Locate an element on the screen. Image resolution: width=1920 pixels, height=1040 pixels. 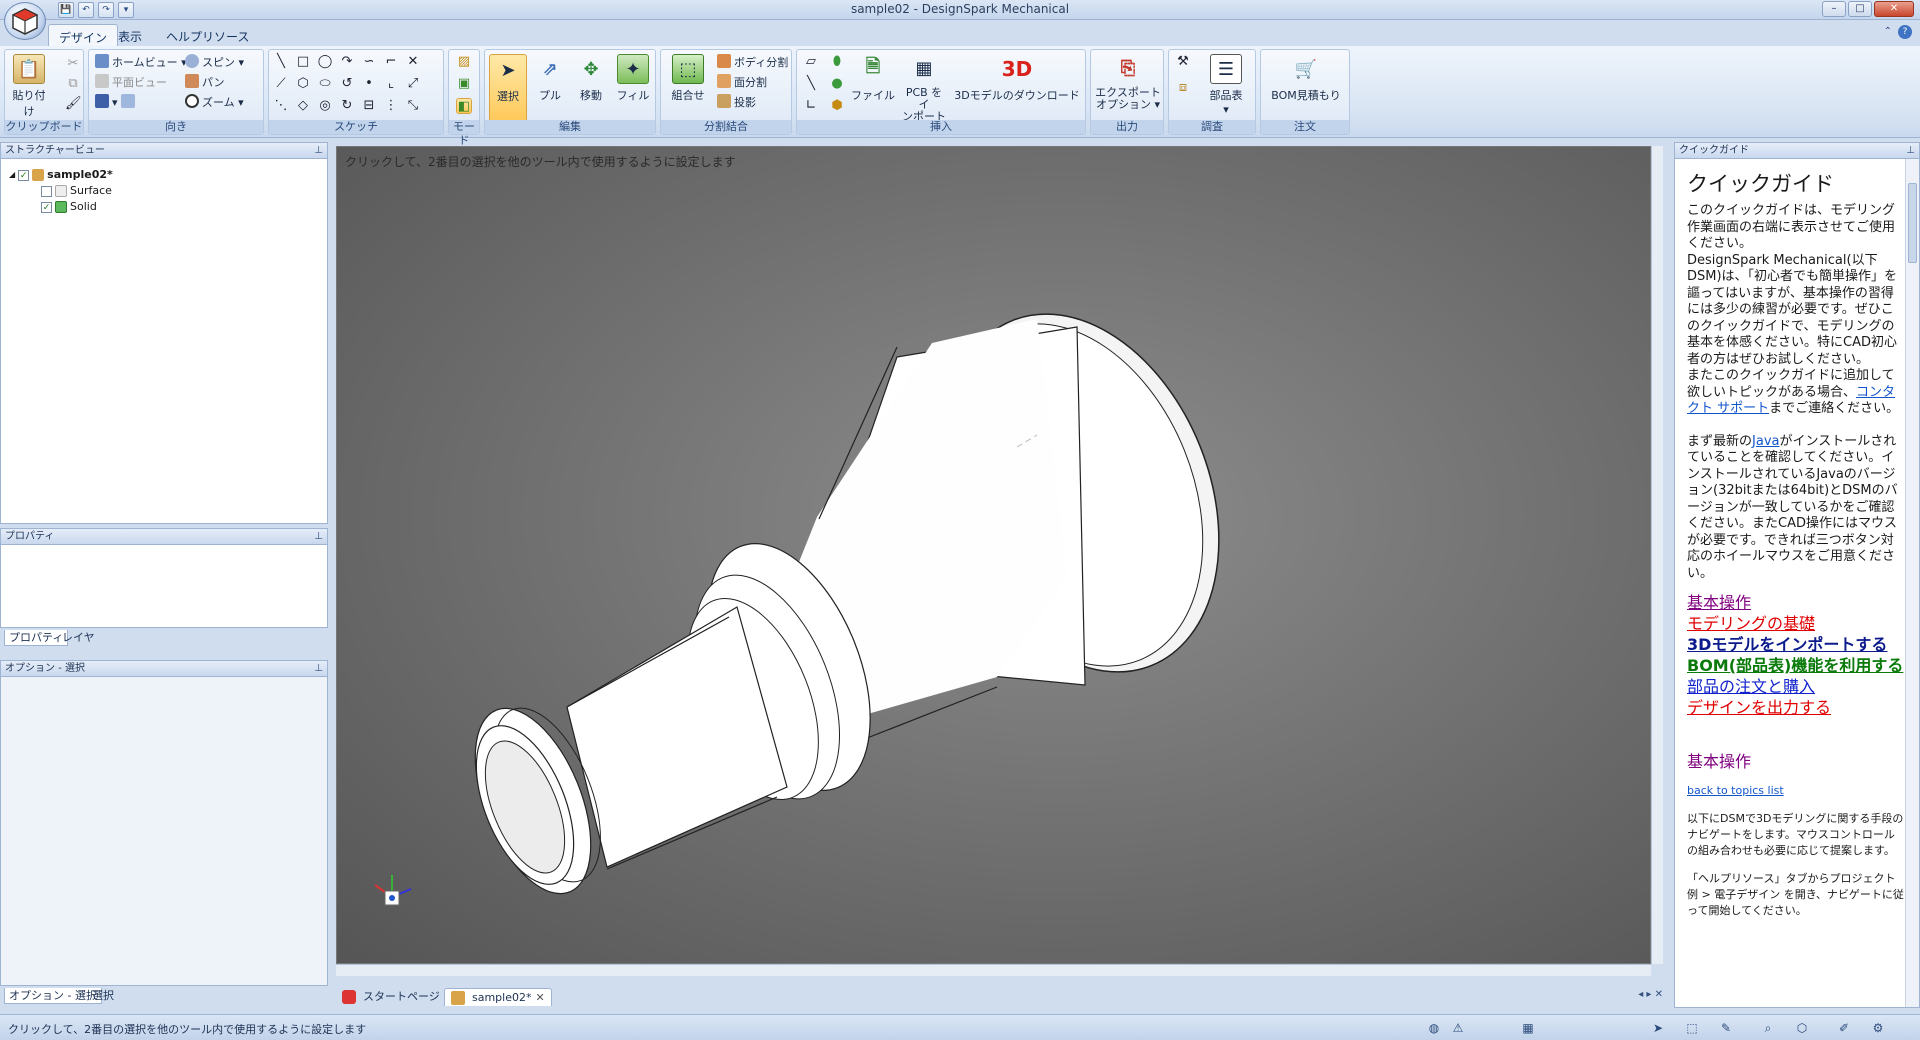
help-icon: ? is located at coordinates (1905, 32).